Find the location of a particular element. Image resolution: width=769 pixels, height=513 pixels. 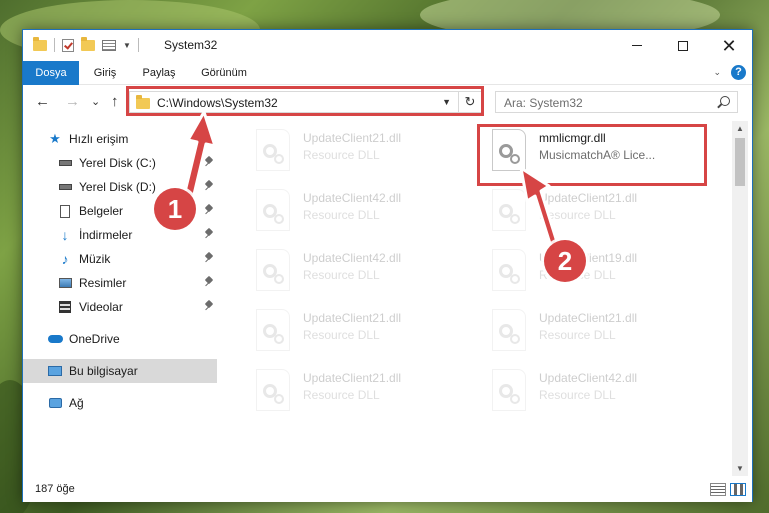

vertical-scrollbar: ▲ ▼ is located at coordinates (740, 298).